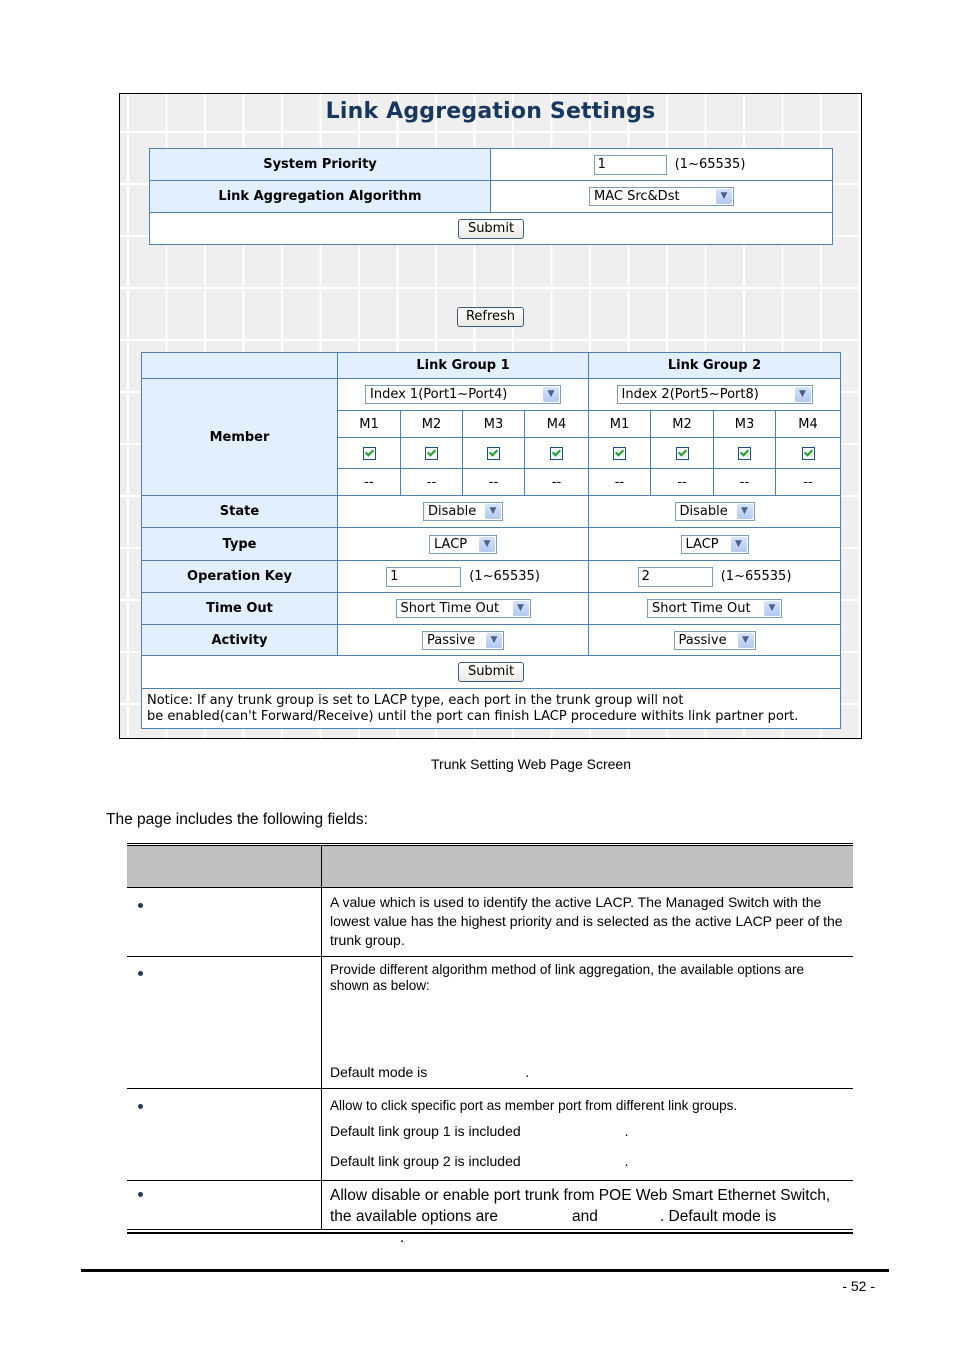  I want to click on default-mode-prefix: Default mode is, so click(379, 1072).